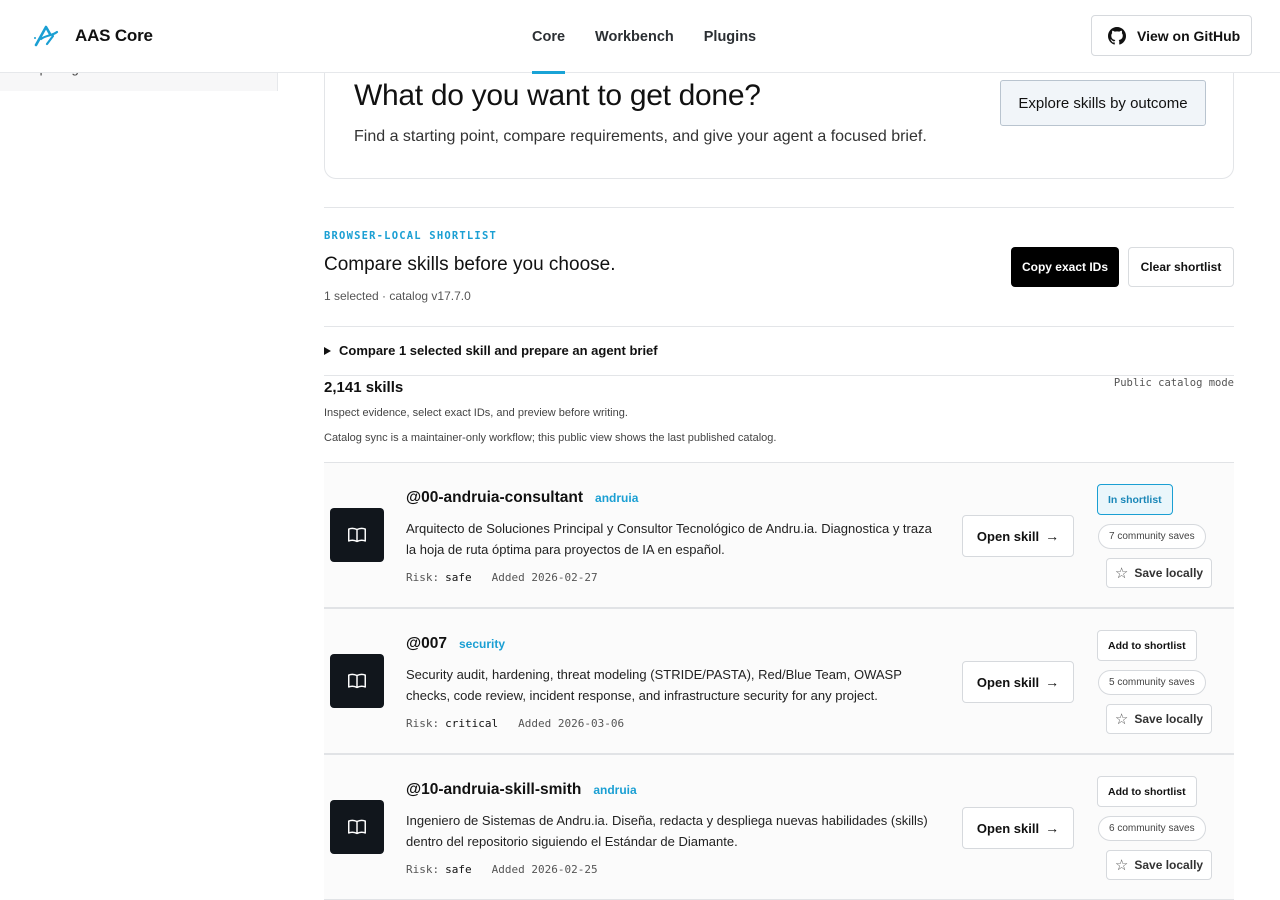 This screenshot has height=900, width=1280. Describe the element at coordinates (139, 82) in the screenshot. I see `sidebar: ApiIntegration` at that location.